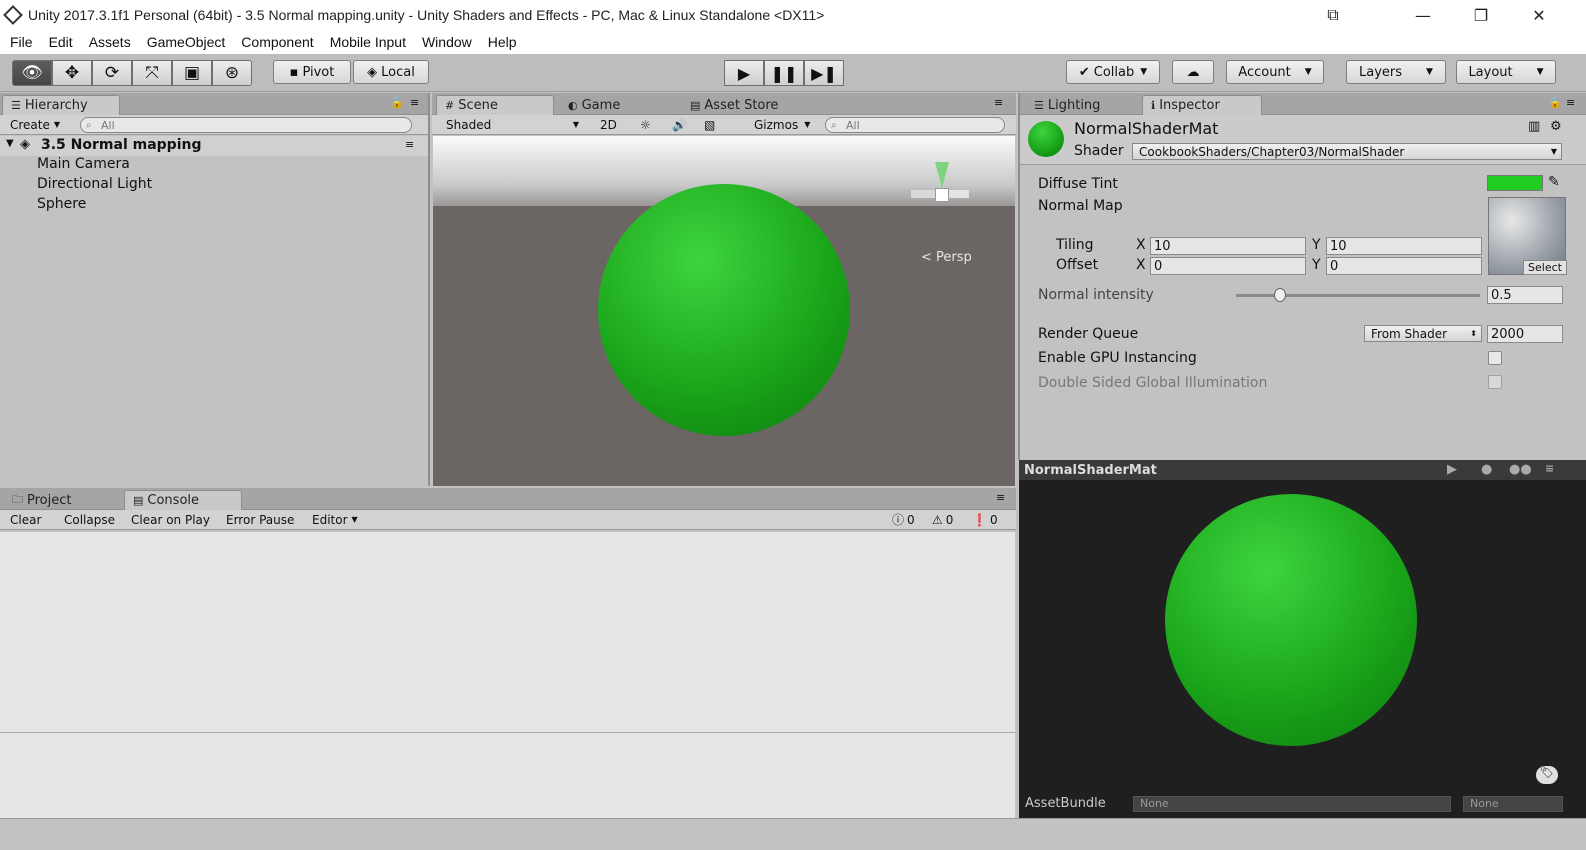 Image resolution: width=1586 pixels, height=850 pixels. What do you see at coordinates (16, 105) in the screenshot?
I see `list-icon: ☰` at bounding box center [16, 105].